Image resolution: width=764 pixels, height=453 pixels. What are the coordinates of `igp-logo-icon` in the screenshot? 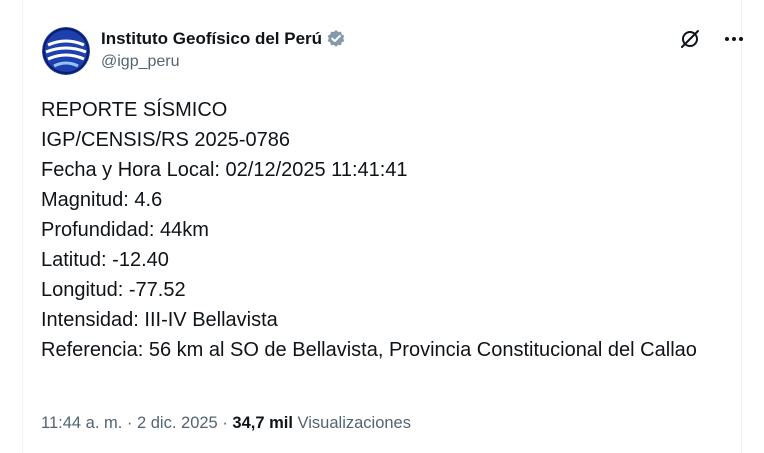 It's located at (66, 51).